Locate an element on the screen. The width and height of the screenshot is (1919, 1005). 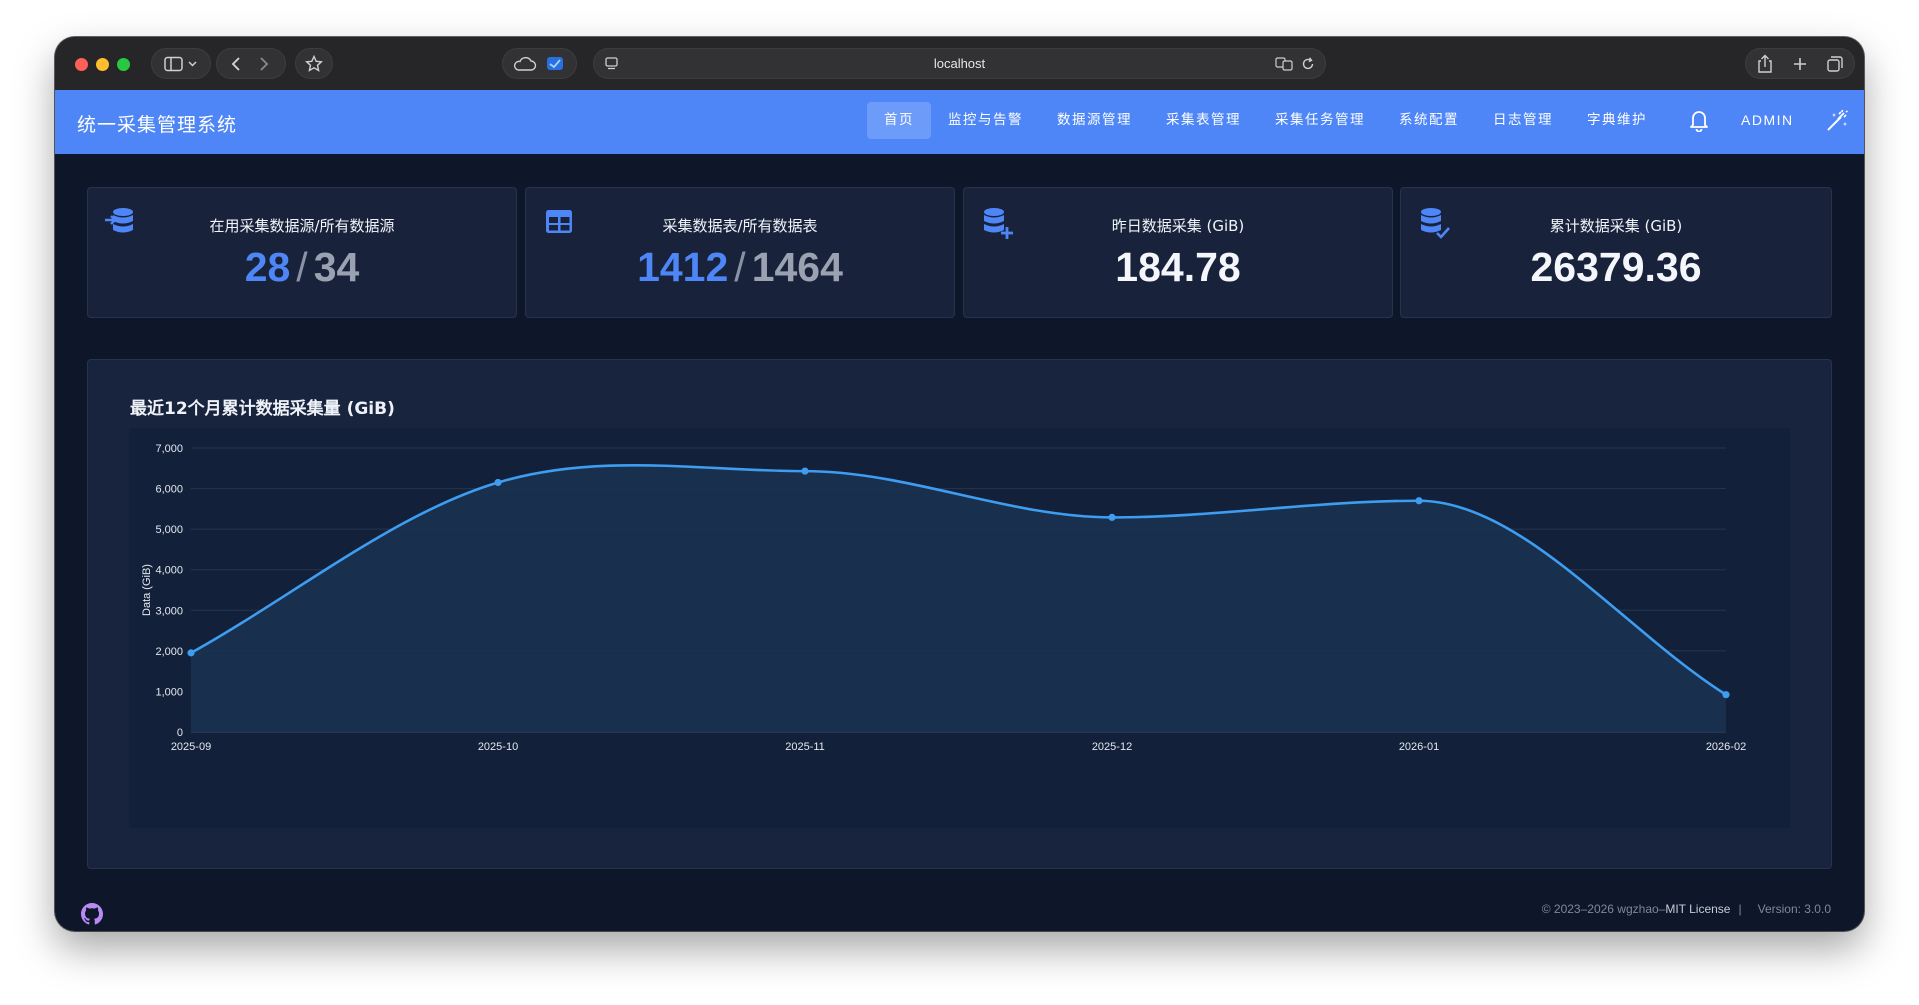
total-datasources-count: 34 is located at coordinates (336, 267).